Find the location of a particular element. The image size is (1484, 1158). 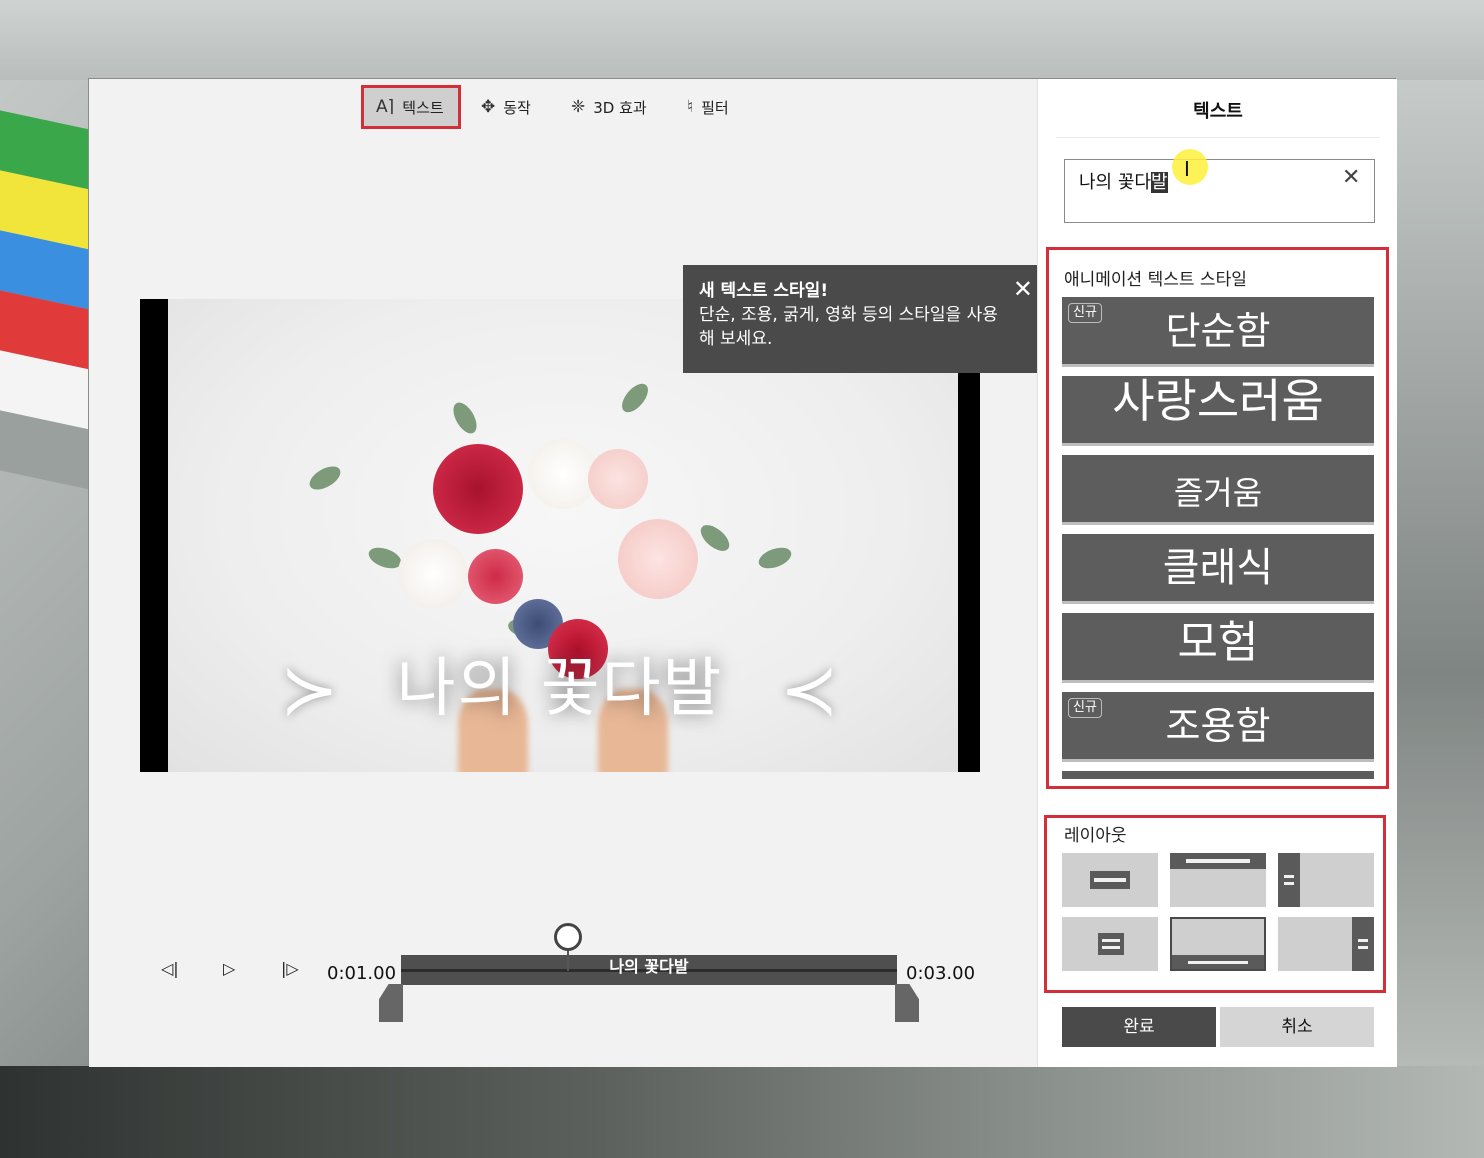

mouse-cursor-highlight is located at coordinates (1190, 167).